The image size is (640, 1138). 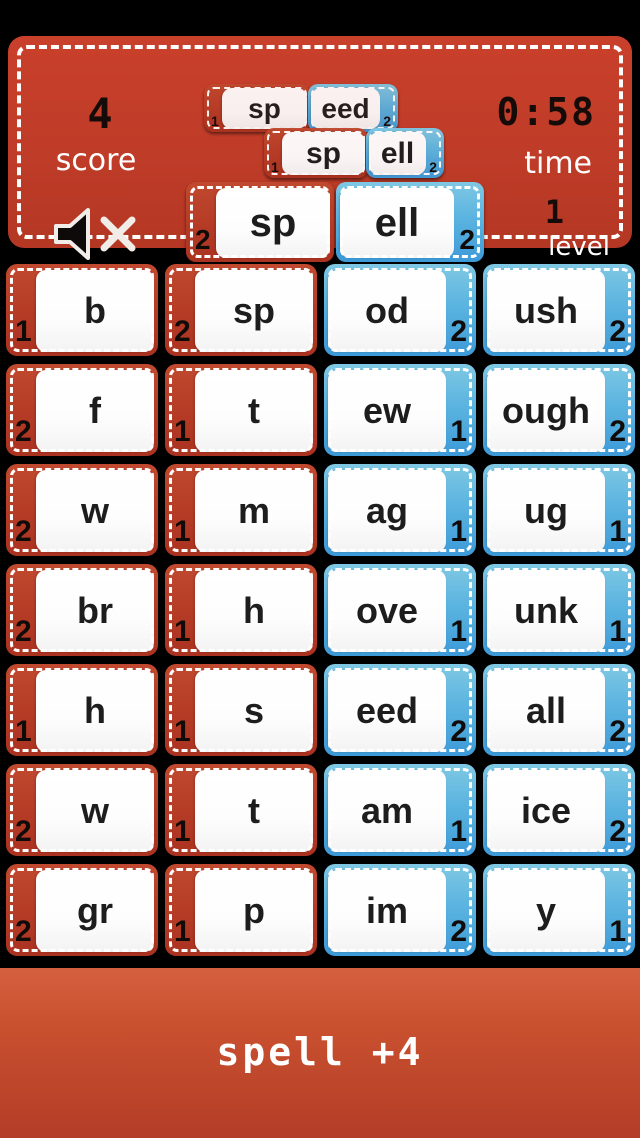 What do you see at coordinates (95, 710) in the screenshot?
I see `tile-text: h` at bounding box center [95, 710].